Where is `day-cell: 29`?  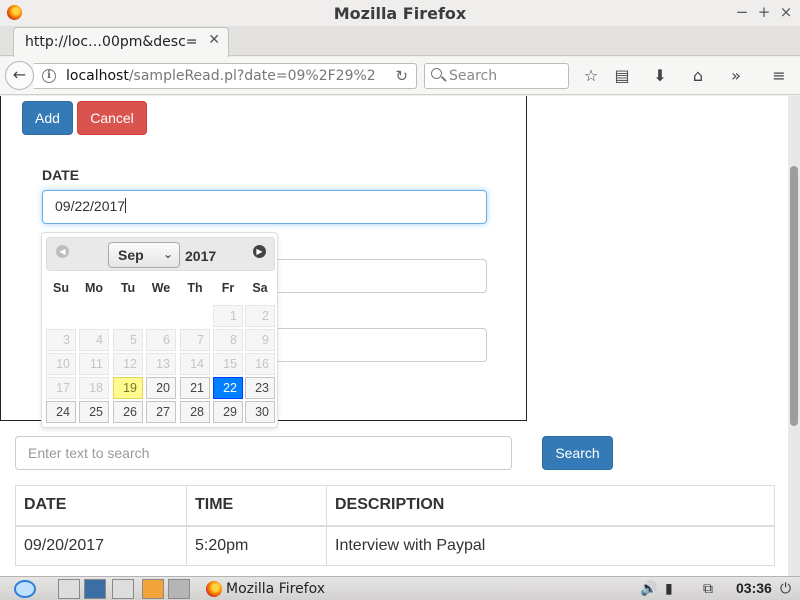
day-cell: 29 is located at coordinates (228, 412).